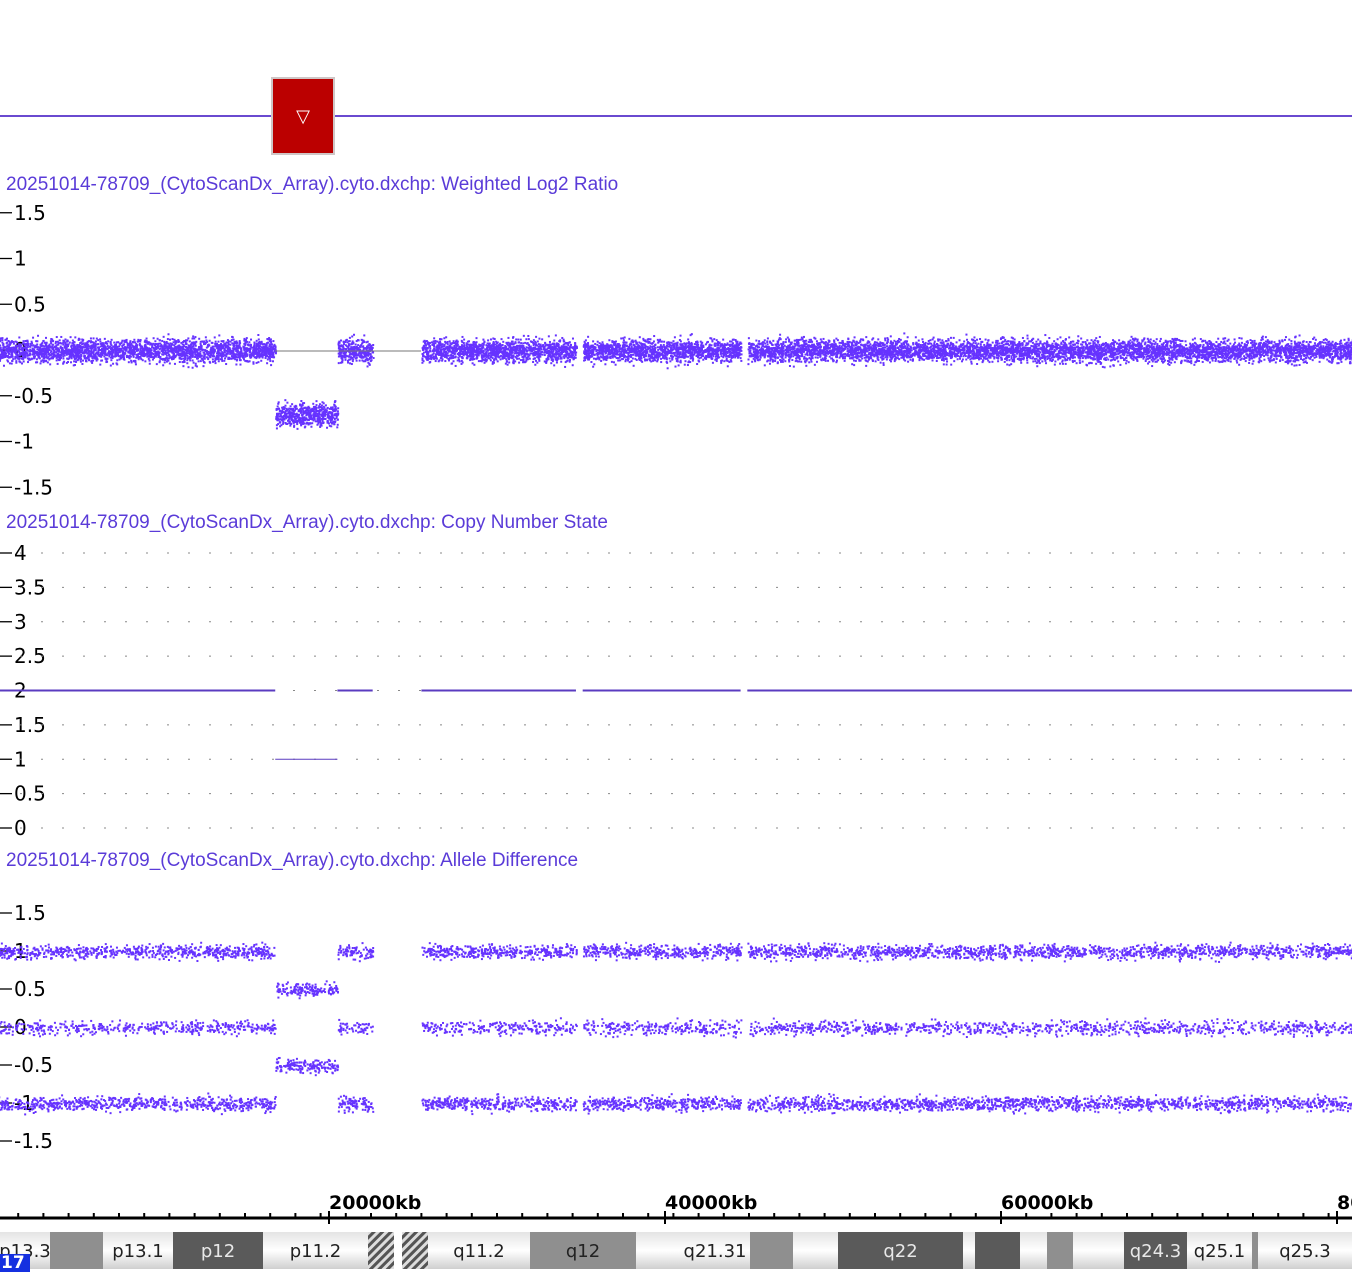 The height and width of the screenshot is (1273, 1352). What do you see at coordinates (30, 913) in the screenshot?
I see `y-tick-label: 1.5` at bounding box center [30, 913].